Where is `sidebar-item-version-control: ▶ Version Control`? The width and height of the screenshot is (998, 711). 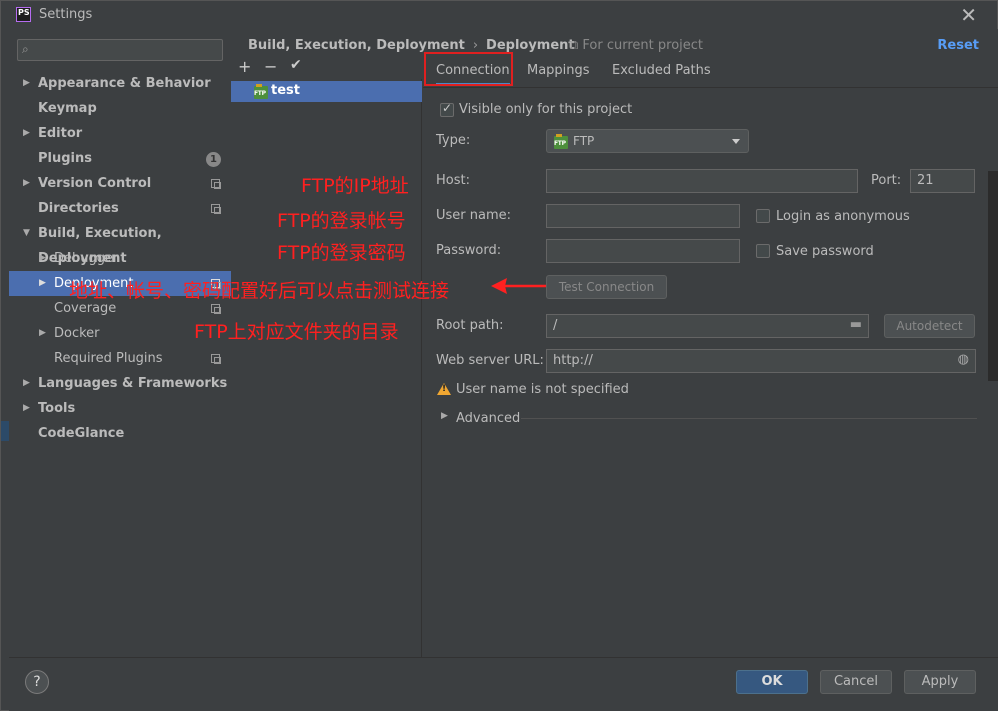
sidebar-item-version-control: ▶ Version Control is located at coordinates (120, 183).